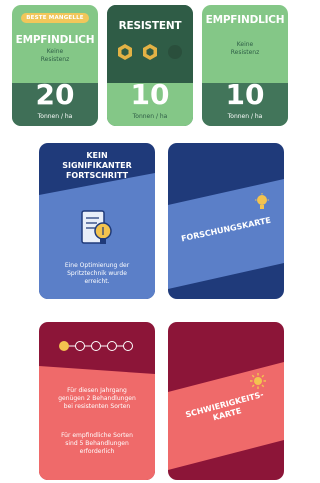 Image resolution: width=320 pixels, height=483 pixels. What do you see at coordinates (262, 201) in the screenshot?
I see `lightbulb-icon` at bounding box center [262, 201].